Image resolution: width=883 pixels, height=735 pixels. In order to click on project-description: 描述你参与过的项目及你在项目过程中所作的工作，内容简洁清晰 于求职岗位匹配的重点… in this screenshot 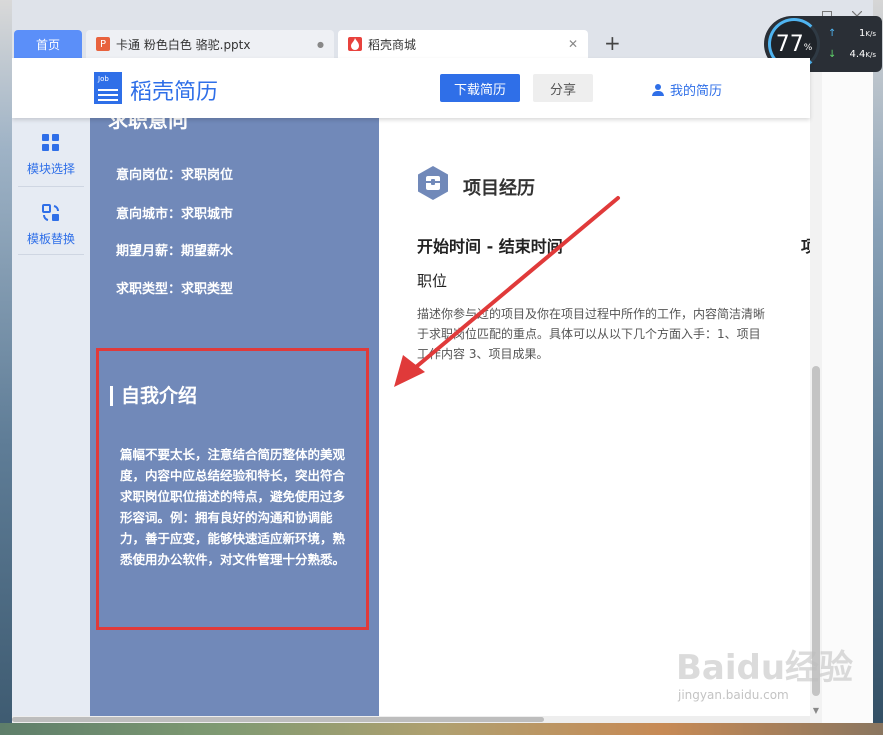, I will do `click(613, 334)`.